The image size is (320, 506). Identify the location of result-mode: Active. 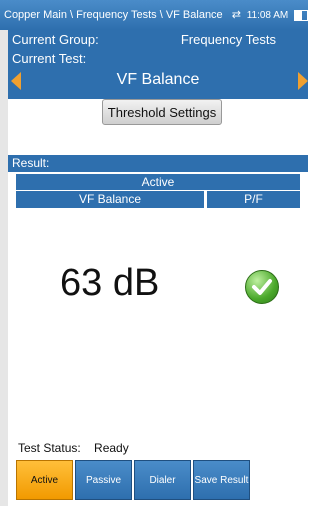
(158, 182).